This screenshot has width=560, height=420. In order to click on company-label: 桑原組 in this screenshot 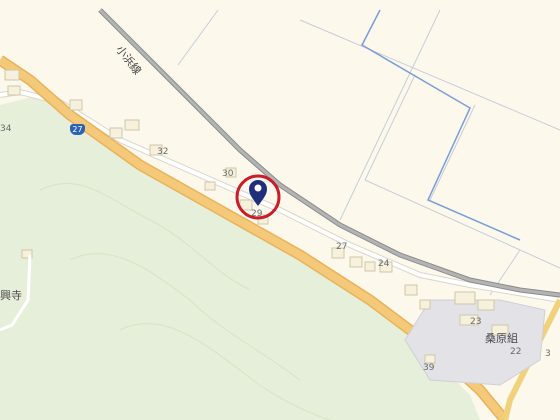, I will do `click(501, 338)`.